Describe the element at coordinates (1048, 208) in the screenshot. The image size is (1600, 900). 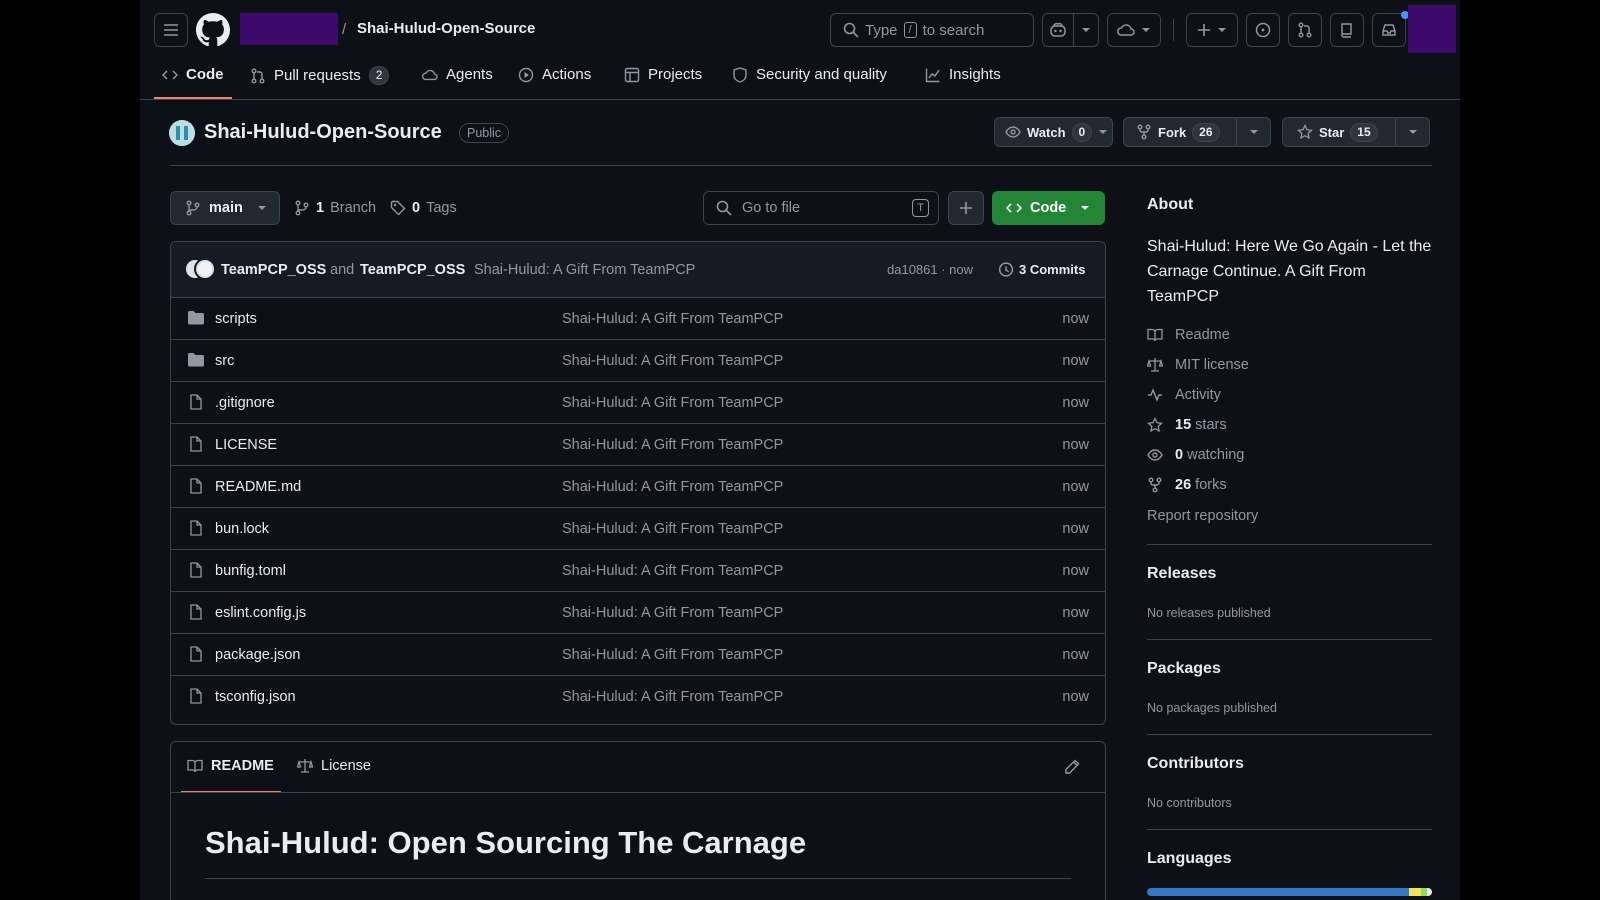
I see `code-button: Code` at that location.